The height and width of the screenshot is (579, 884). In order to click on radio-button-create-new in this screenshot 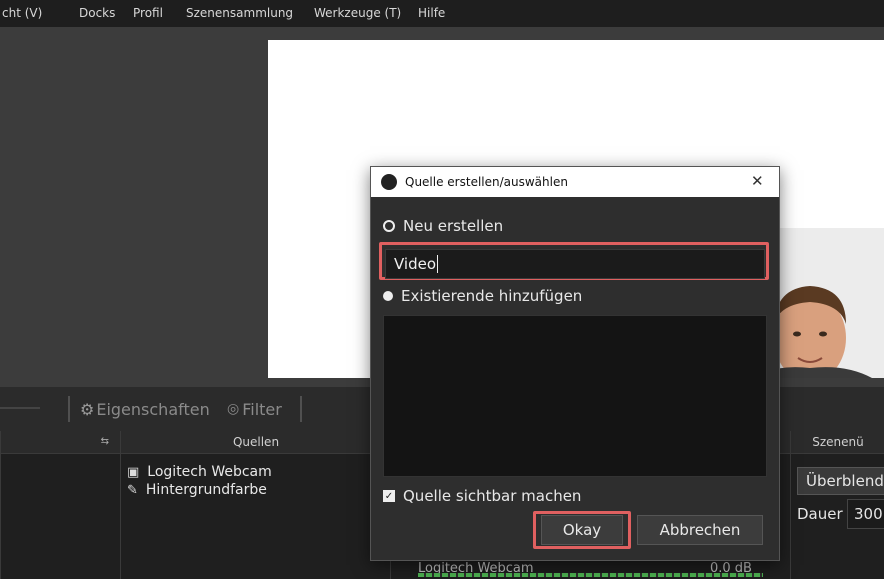, I will do `click(389, 226)`.